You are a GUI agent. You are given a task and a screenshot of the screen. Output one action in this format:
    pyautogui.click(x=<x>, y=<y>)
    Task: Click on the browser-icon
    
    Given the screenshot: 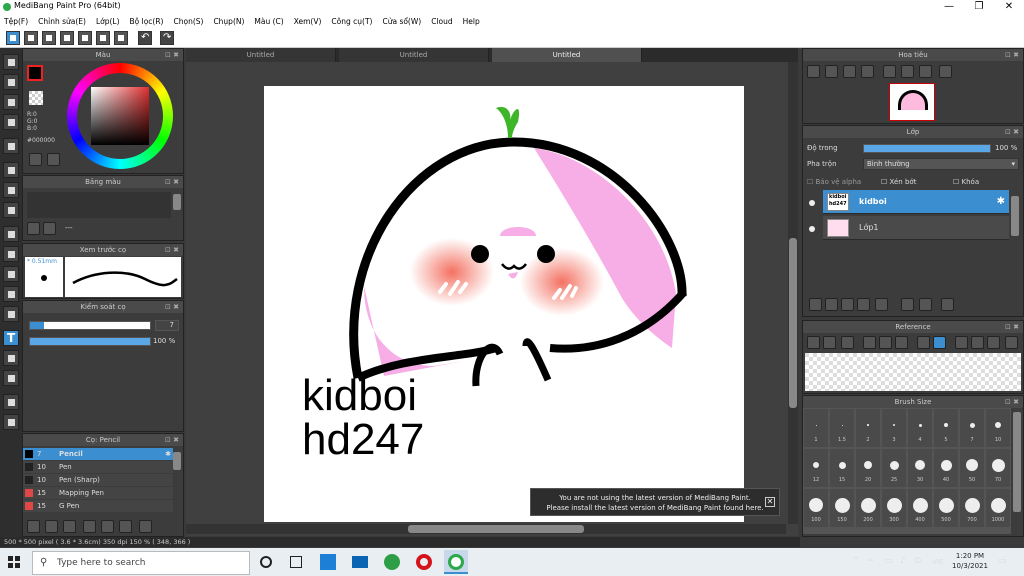 What is the action you would take?
    pyautogui.click(x=392, y=562)
    